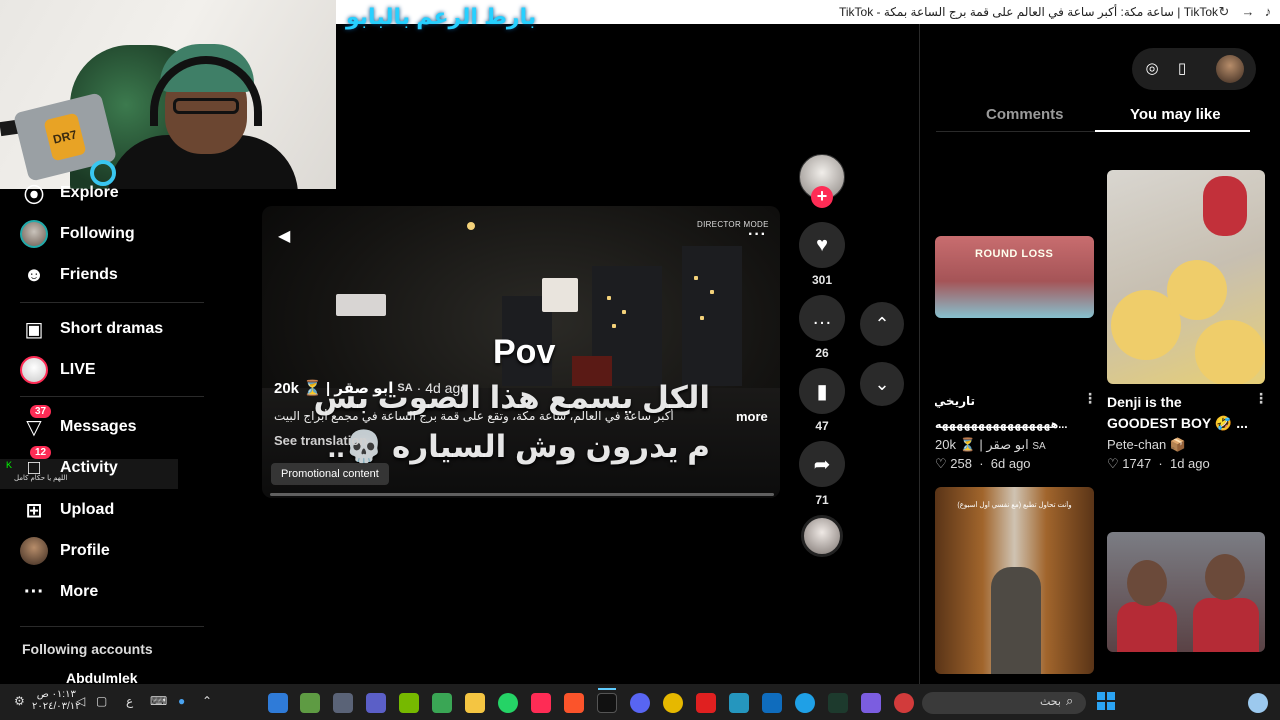 The height and width of the screenshot is (720, 1280). What do you see at coordinates (805, 703) in the screenshot?
I see `edge-icon` at bounding box center [805, 703].